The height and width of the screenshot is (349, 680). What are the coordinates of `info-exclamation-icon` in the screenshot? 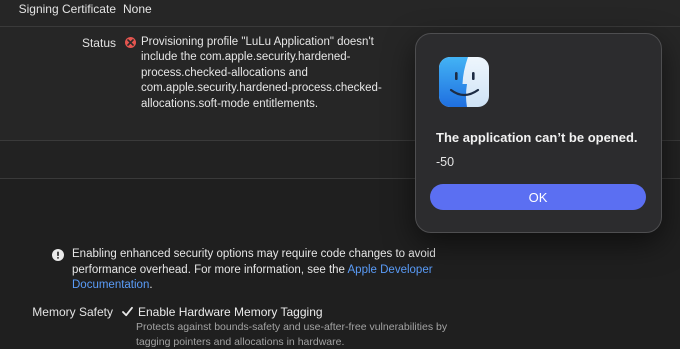 It's located at (58, 255).